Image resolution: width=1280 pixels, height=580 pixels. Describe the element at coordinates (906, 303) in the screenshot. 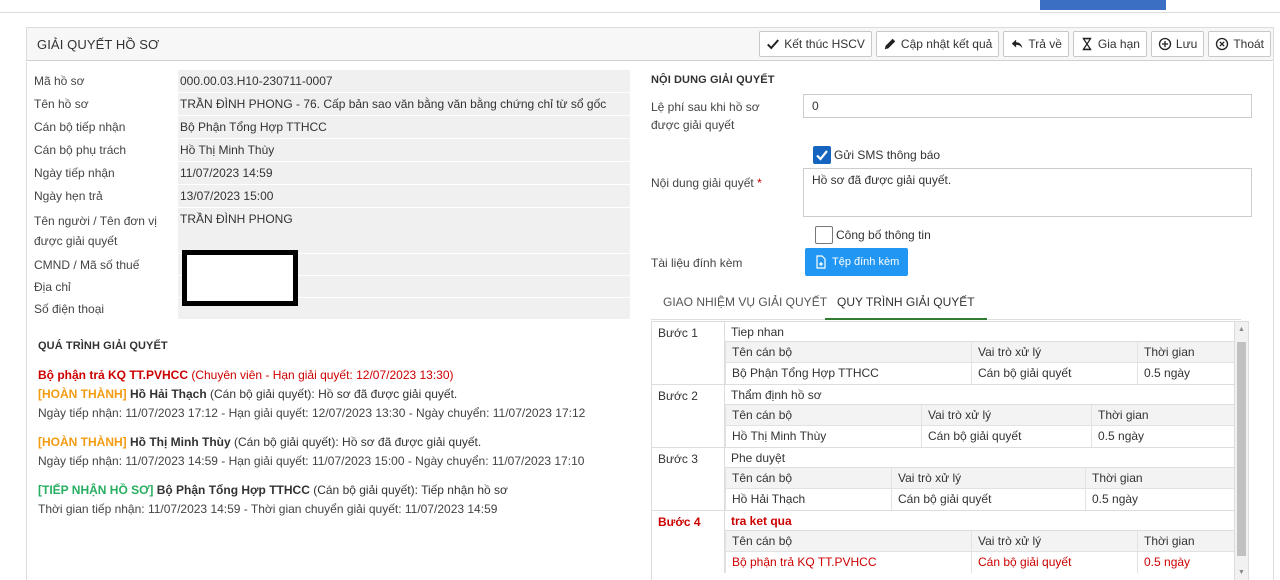

I see `tab-workflow: QUY TRÌNH GIẢI QUYẾT` at that location.